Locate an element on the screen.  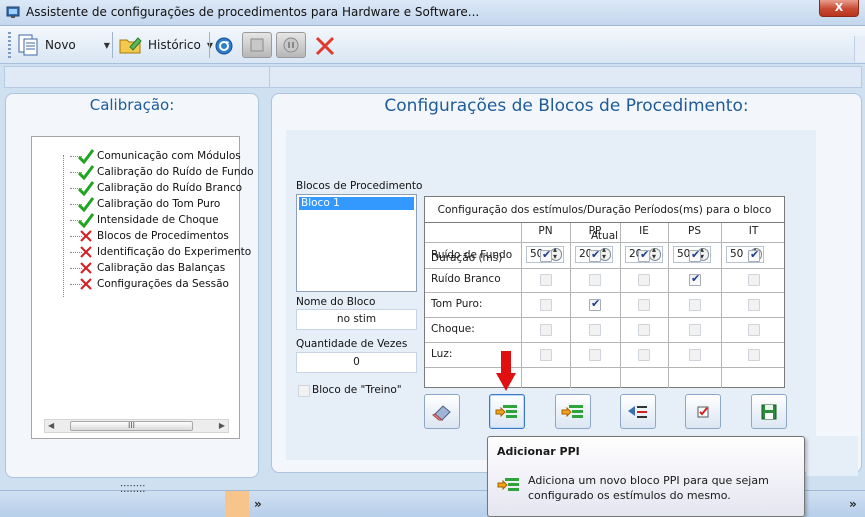
save-icon is located at coordinates (769, 411).